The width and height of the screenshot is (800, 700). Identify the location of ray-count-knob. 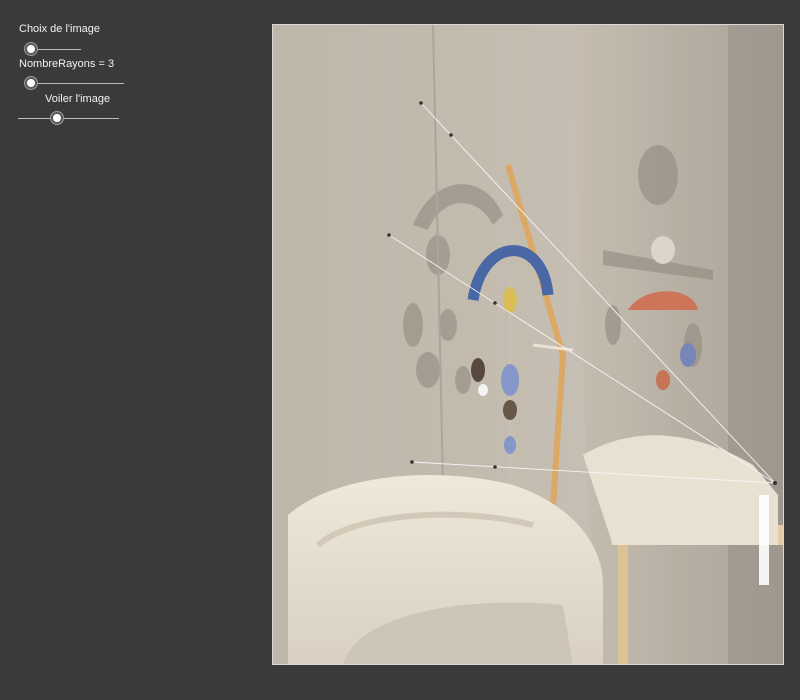
(31, 83).